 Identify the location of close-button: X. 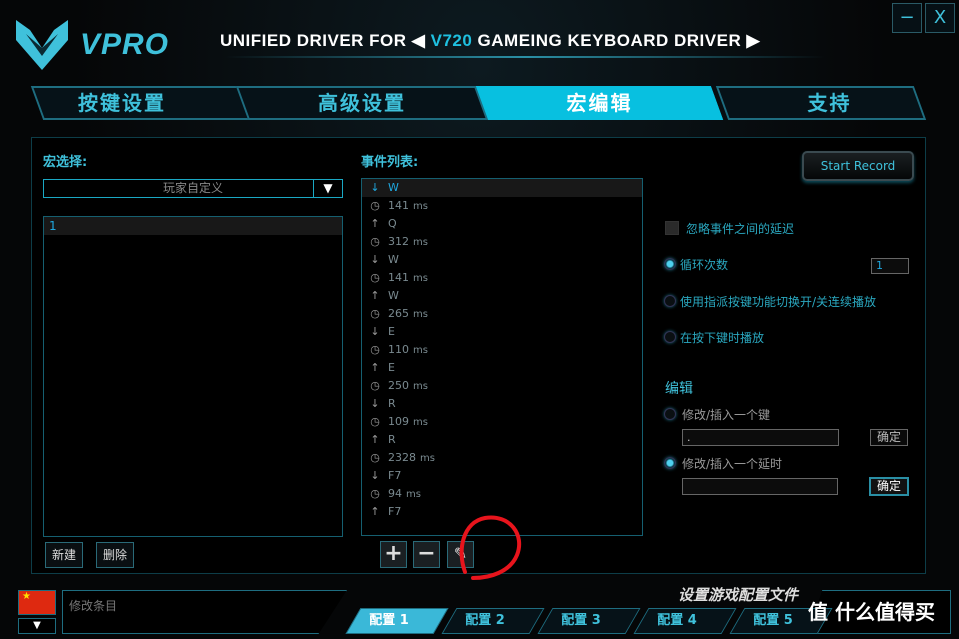
(940, 18).